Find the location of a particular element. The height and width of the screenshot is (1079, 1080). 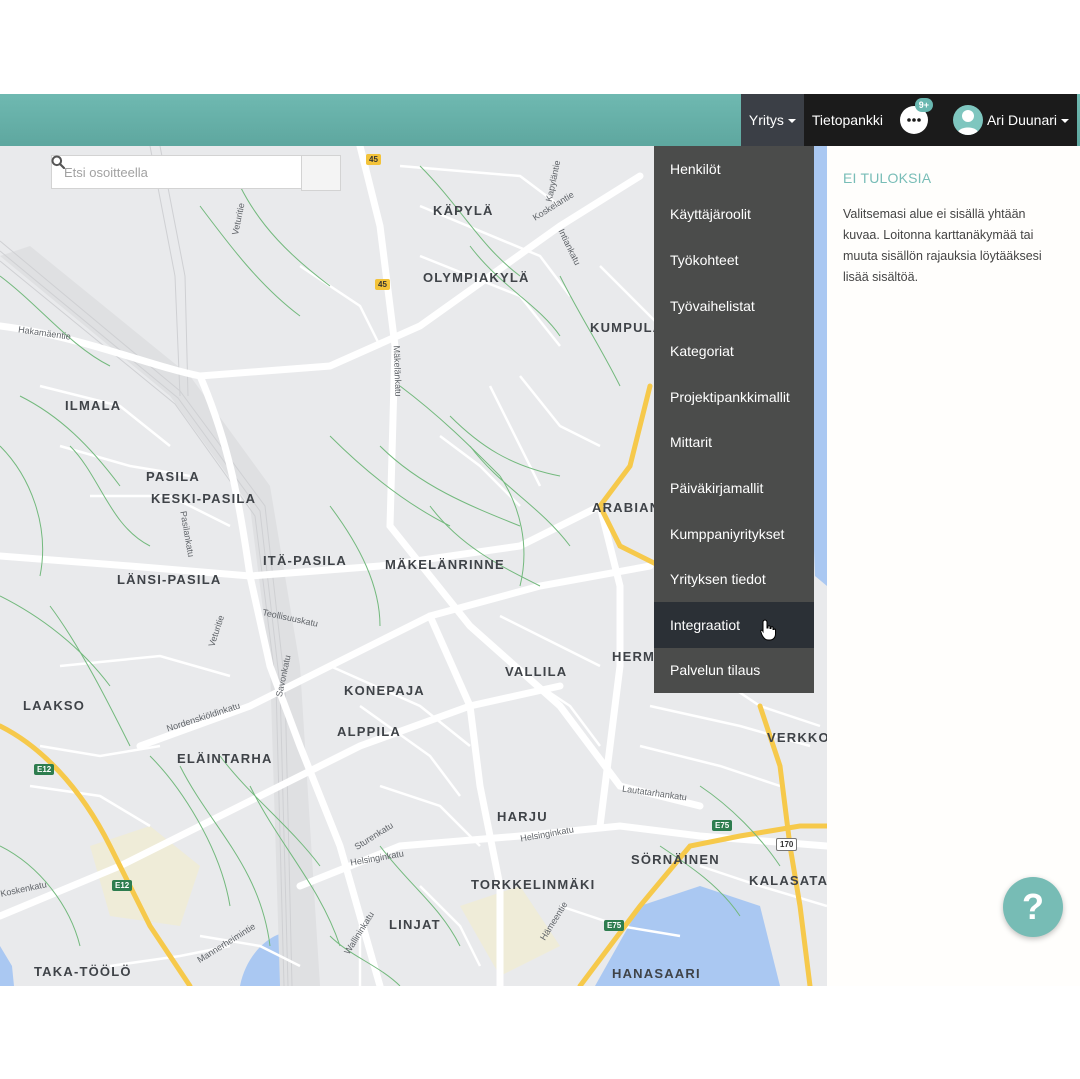

map-district-label: MÄKELÄNRINNE is located at coordinates (445, 564).